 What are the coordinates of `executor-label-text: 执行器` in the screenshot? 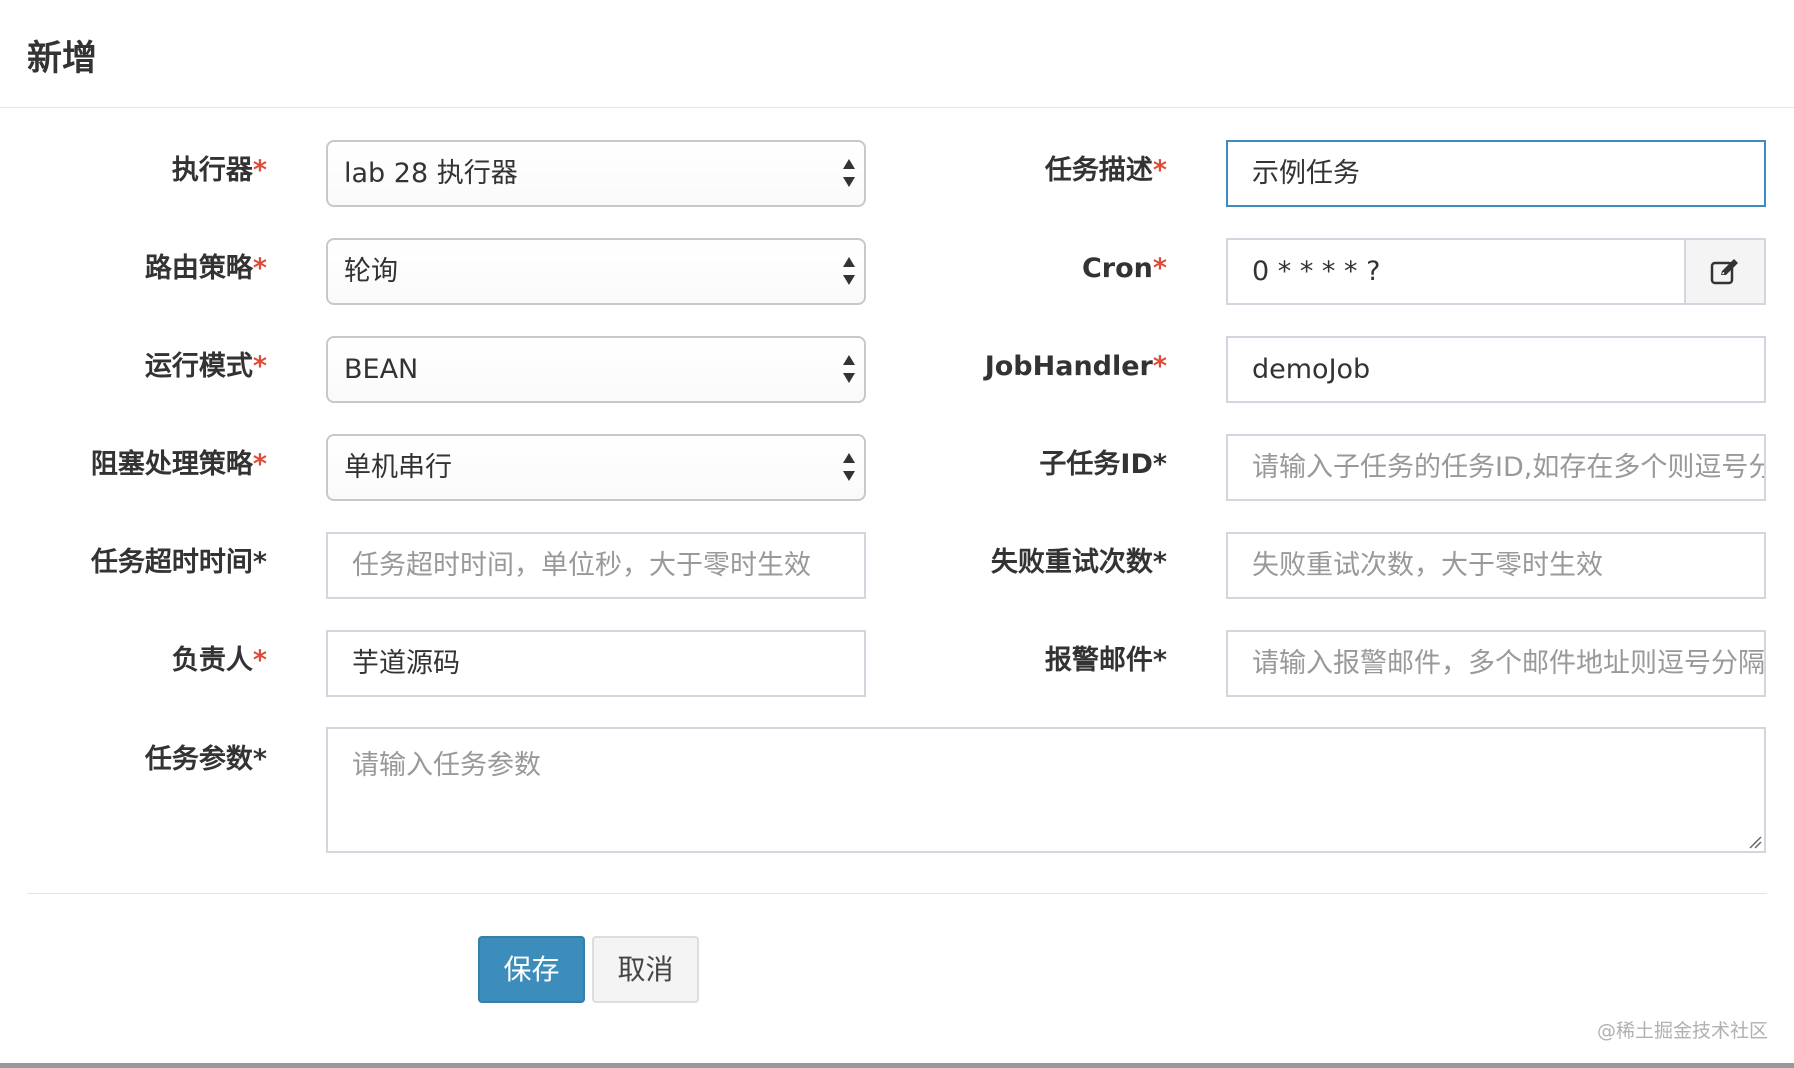 It's located at (212, 170).